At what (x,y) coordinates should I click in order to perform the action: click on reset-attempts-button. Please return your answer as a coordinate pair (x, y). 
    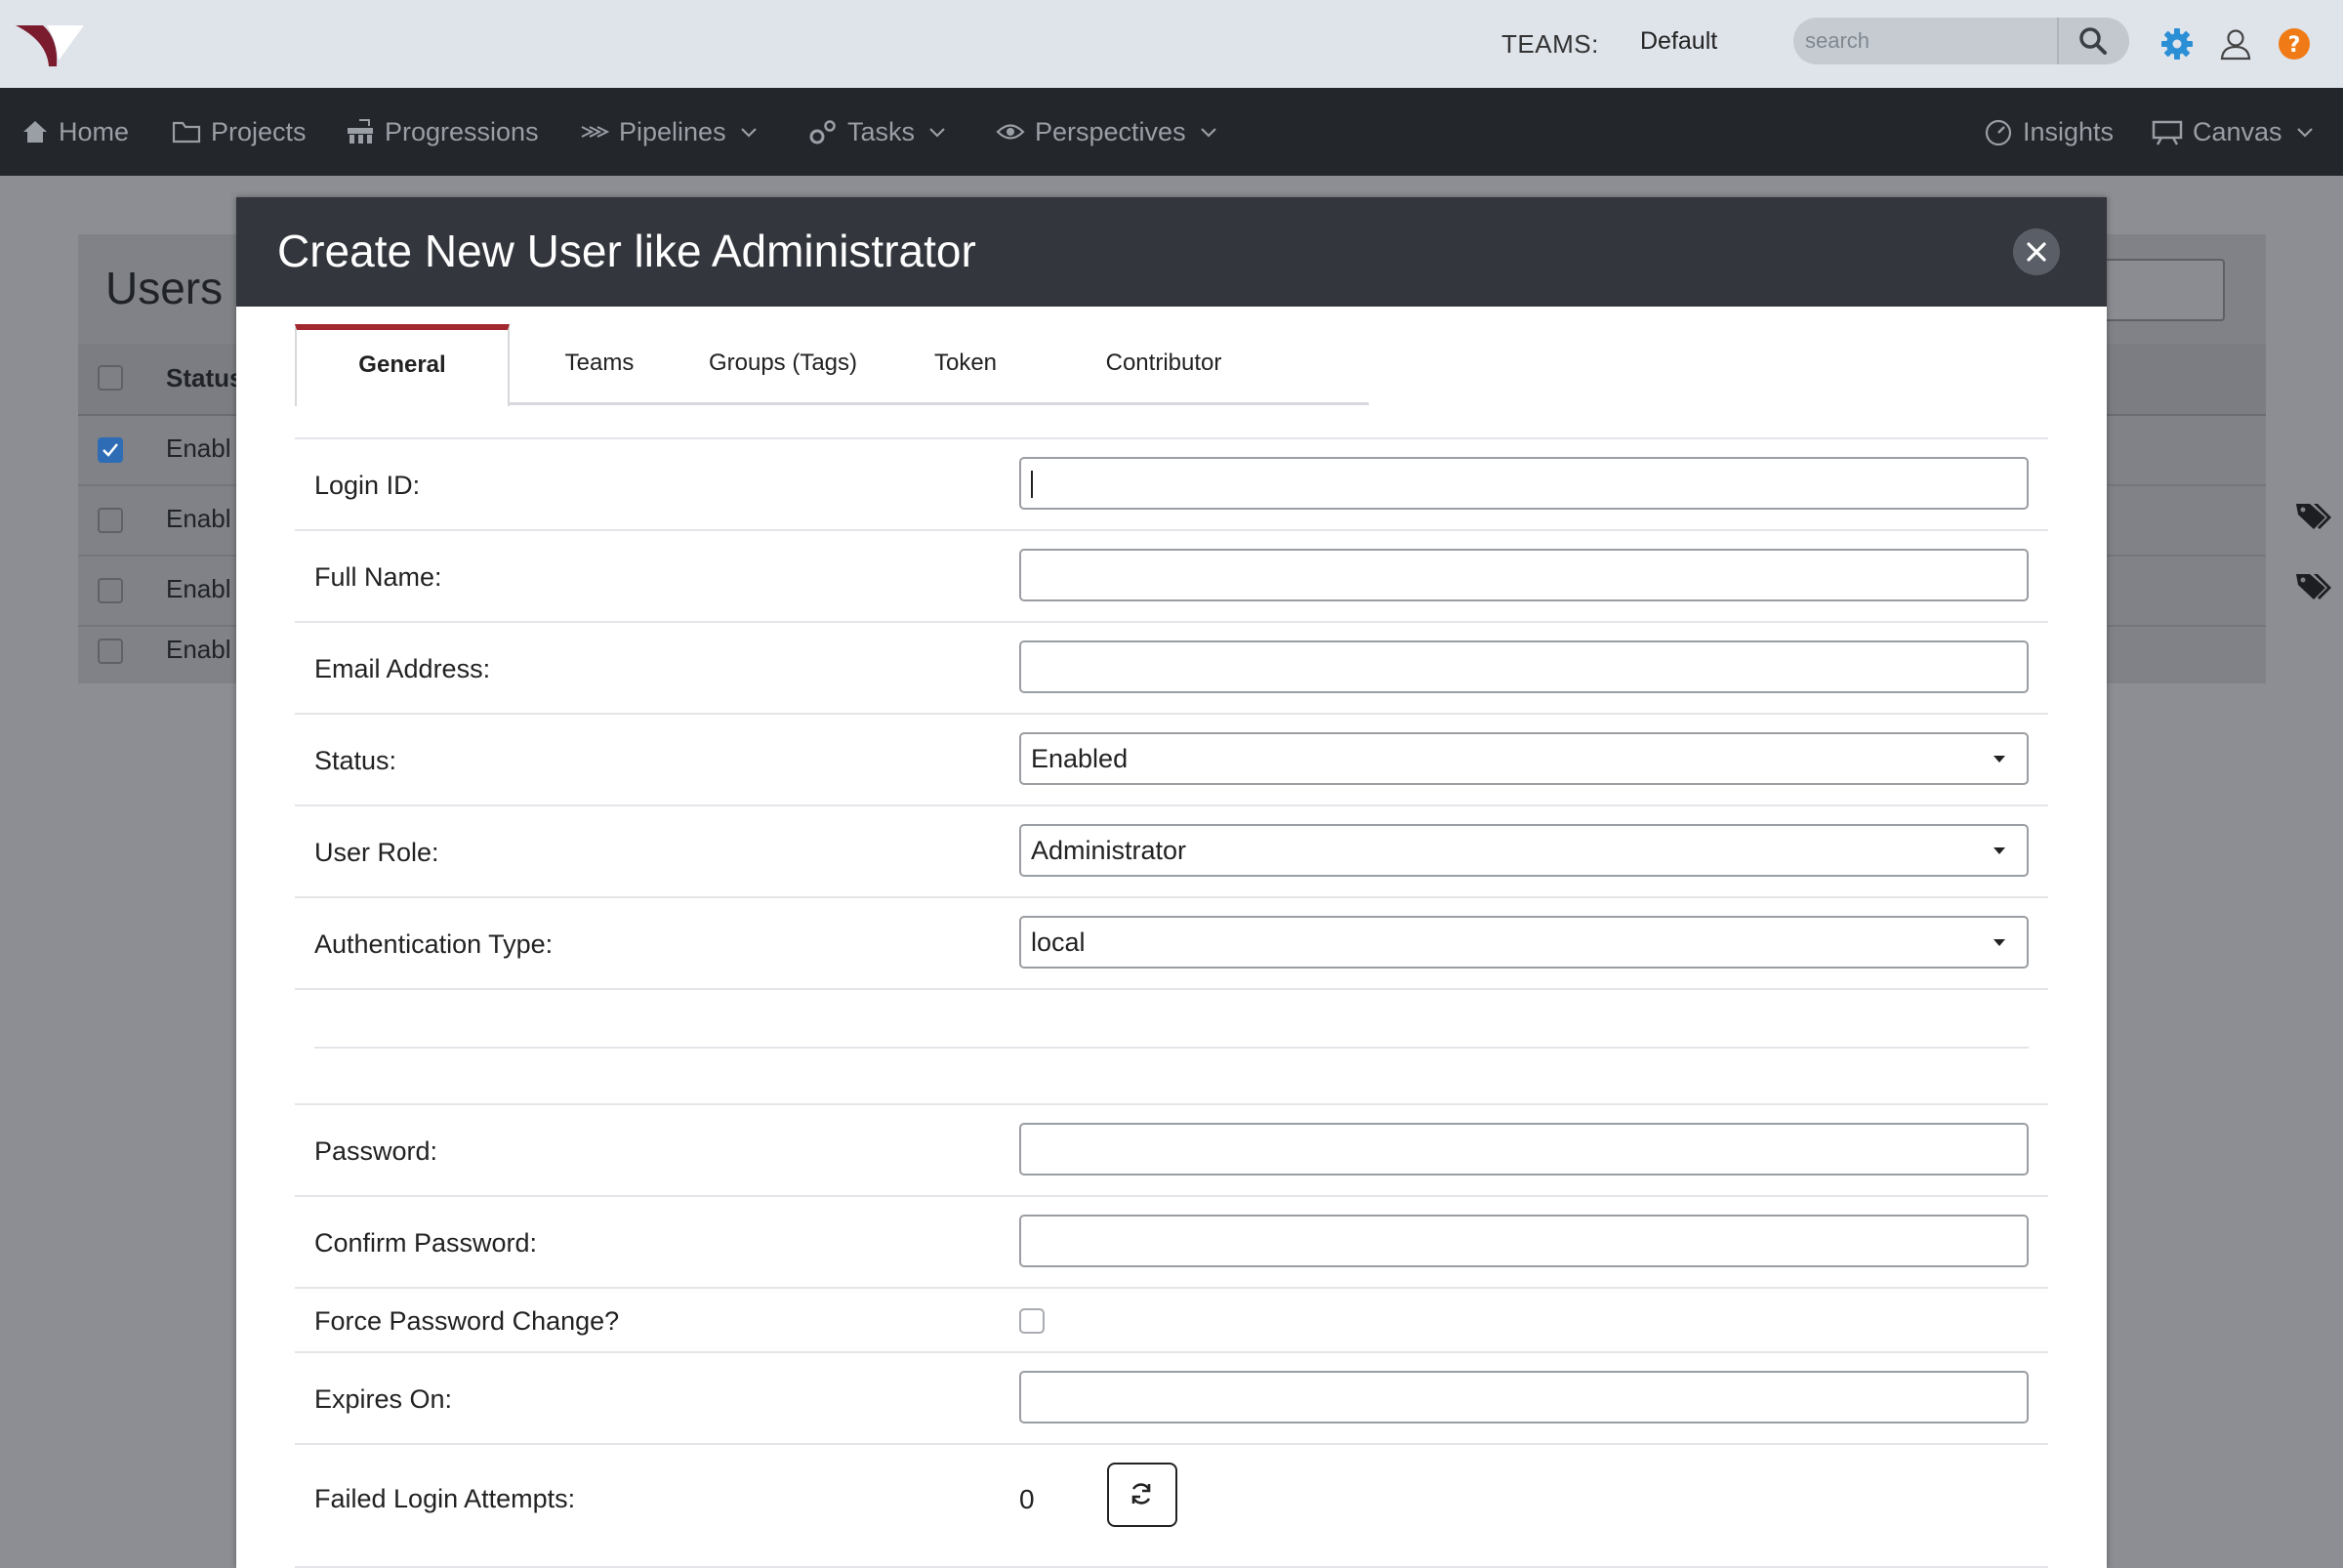
    Looking at the image, I should click on (1142, 1495).